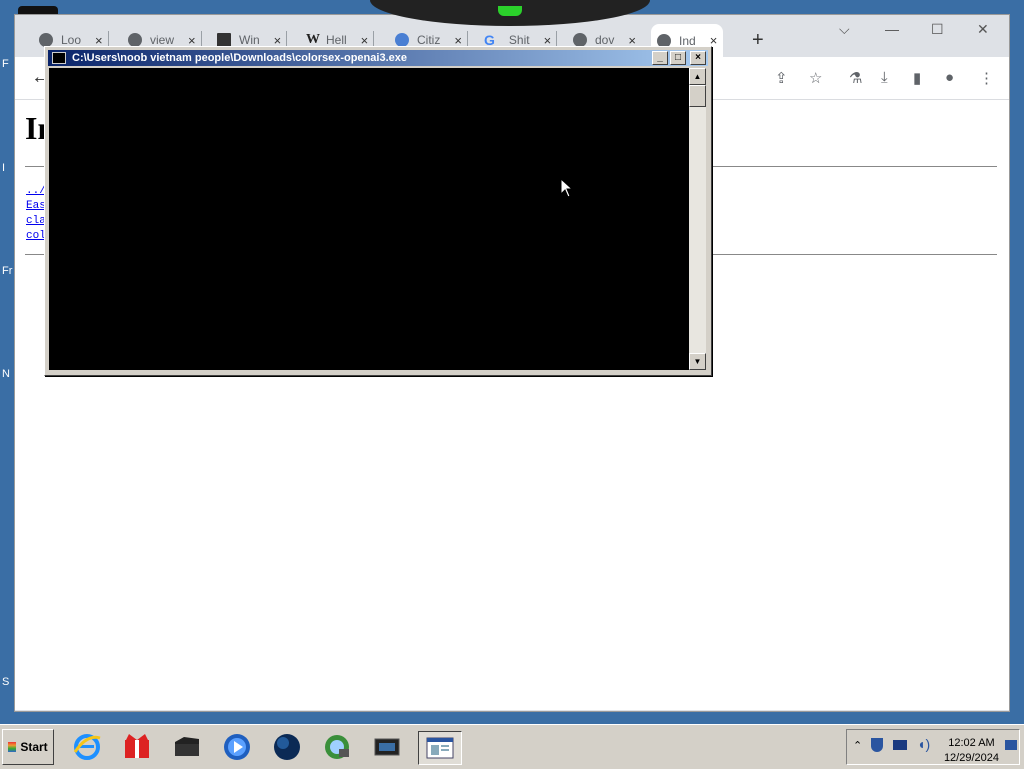  What do you see at coordinates (71, 40) in the screenshot?
I see `tab-label: Loo` at bounding box center [71, 40].